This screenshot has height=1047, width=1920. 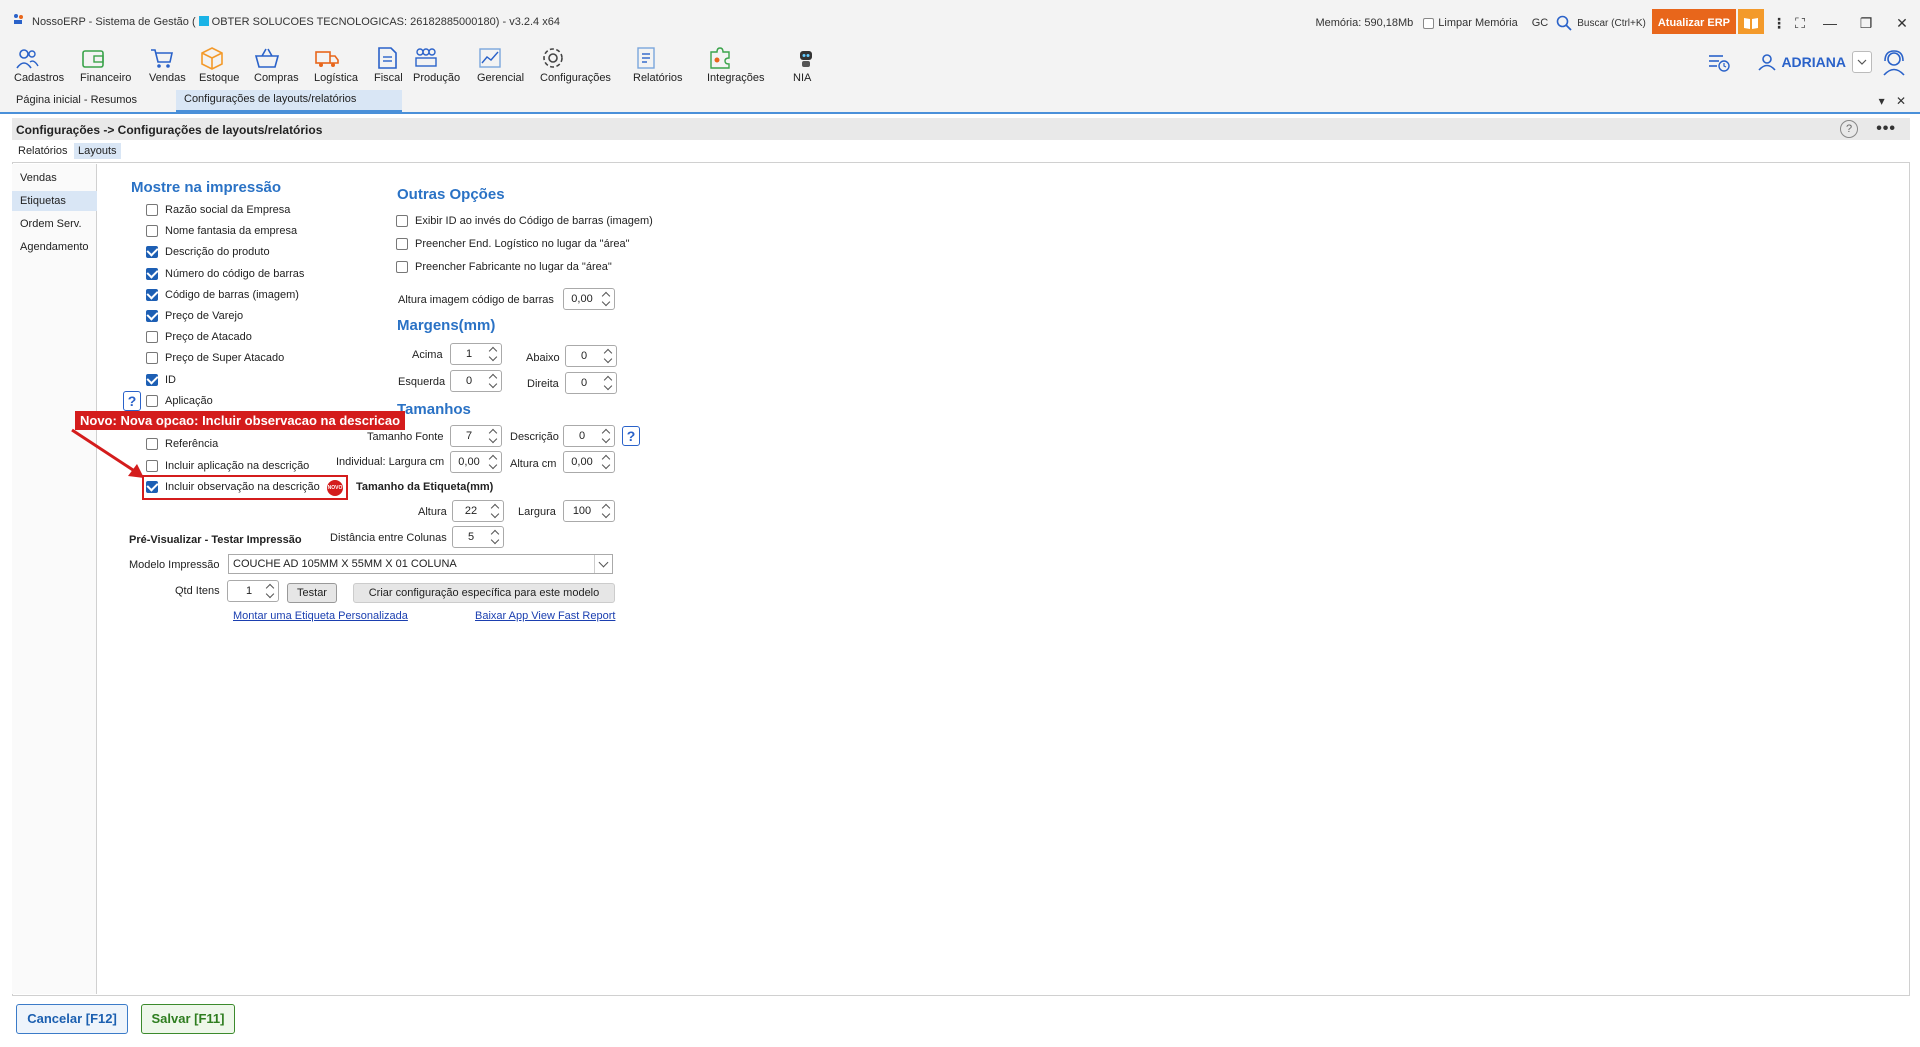 I want to click on toolbar-financeiro: Financeiro, so click(x=105, y=64).